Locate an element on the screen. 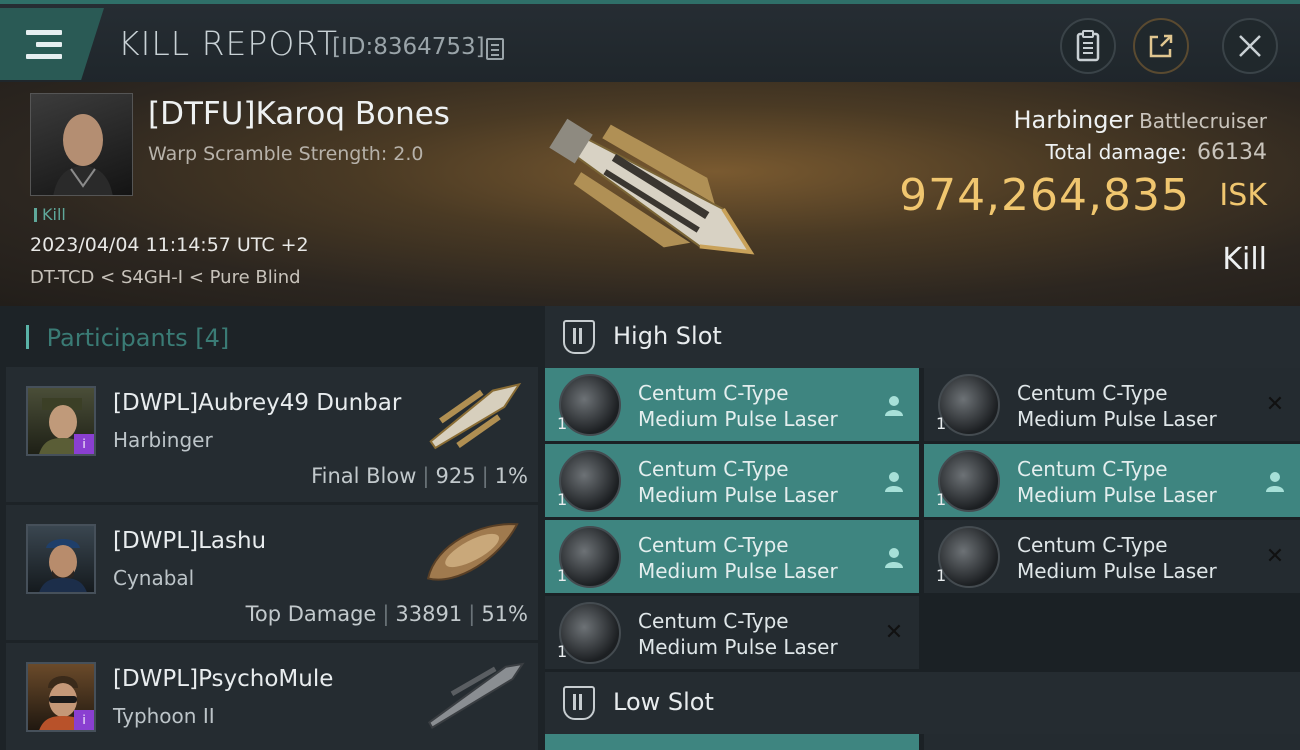  participant-damage: 33891 is located at coordinates (429, 614).